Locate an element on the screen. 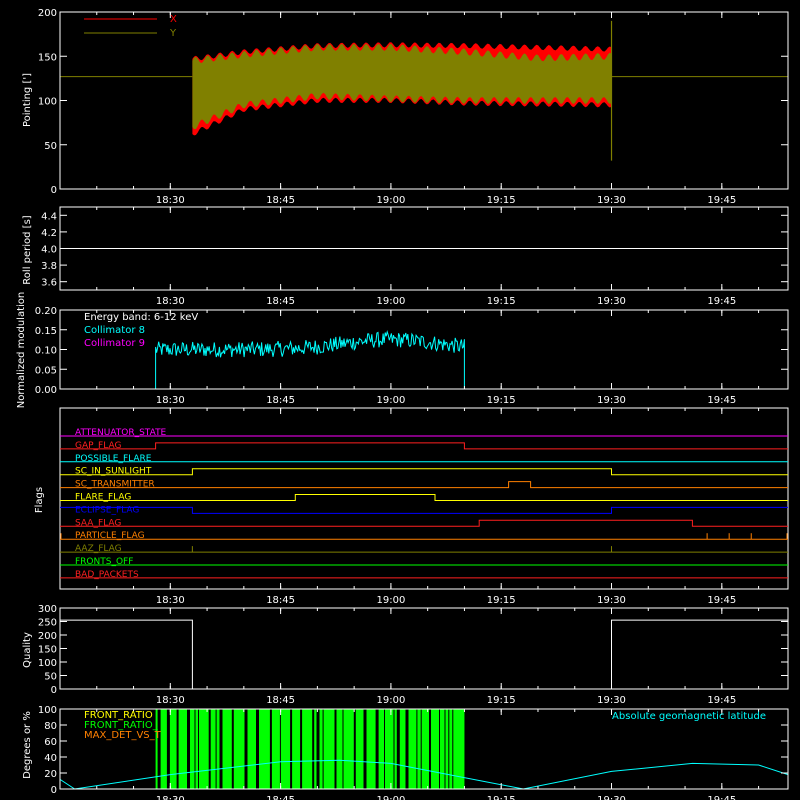 This screenshot has width=800, height=800. modulation-y-tick-label: 0.00 is located at coordinates (46, 390).